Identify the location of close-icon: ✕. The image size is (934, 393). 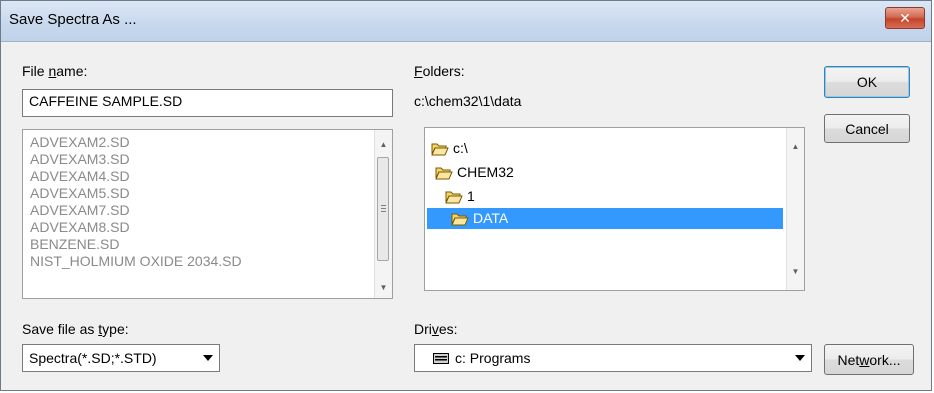
(905, 17).